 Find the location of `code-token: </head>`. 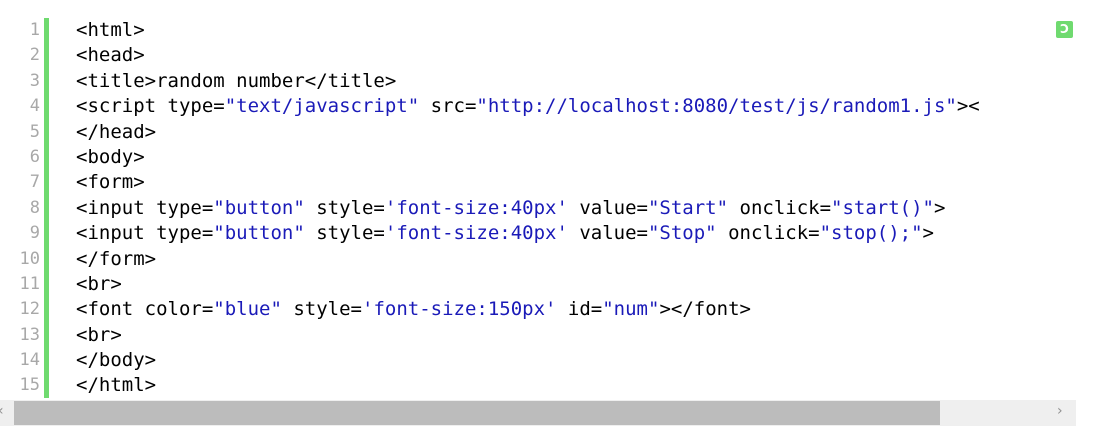

code-token: </head> is located at coordinates (116, 131).